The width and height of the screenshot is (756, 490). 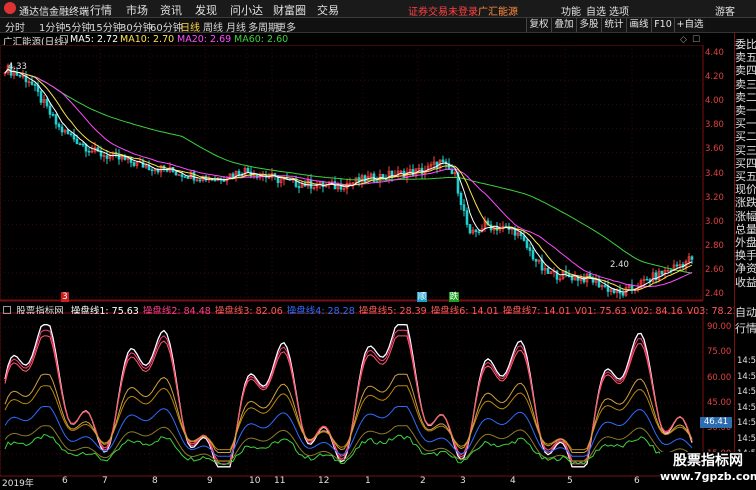 I want to click on menu-quotes: 行情, so click(x=101, y=10).